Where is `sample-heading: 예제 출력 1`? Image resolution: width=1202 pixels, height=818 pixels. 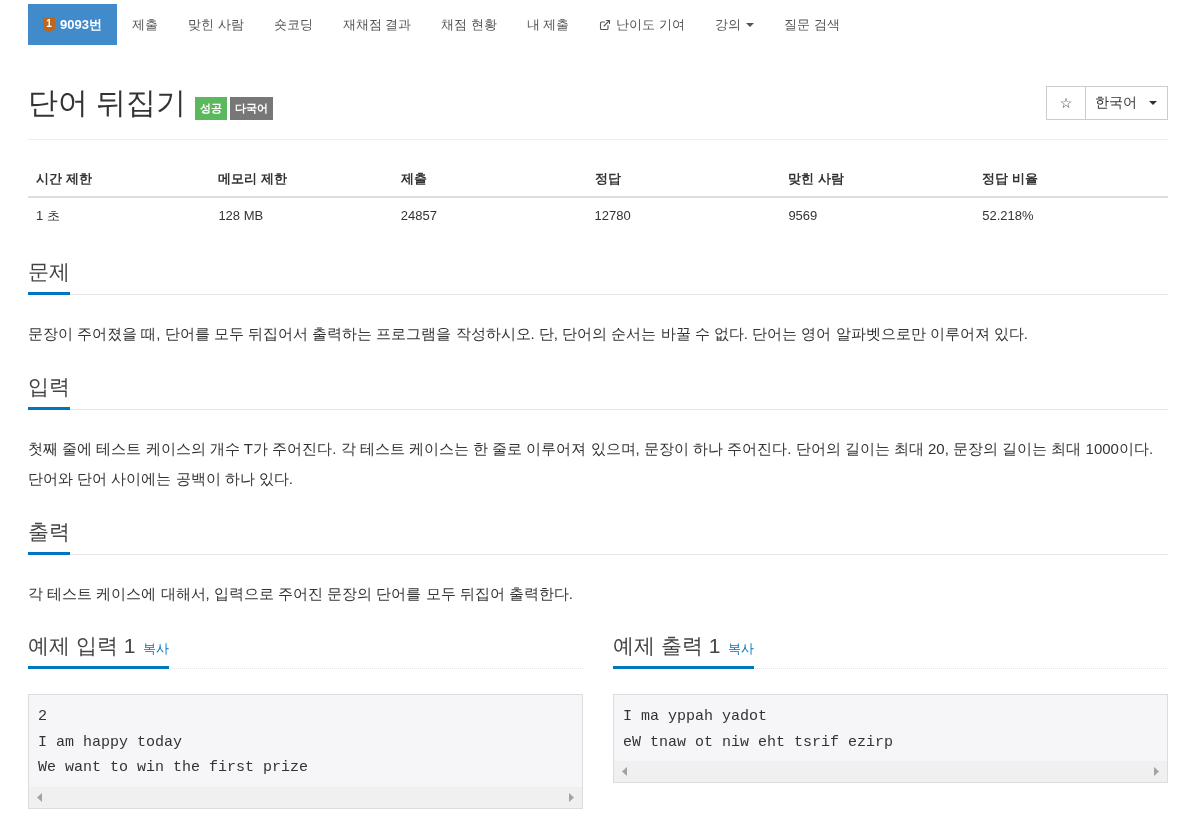 sample-heading: 예제 출력 1 is located at coordinates (667, 646).